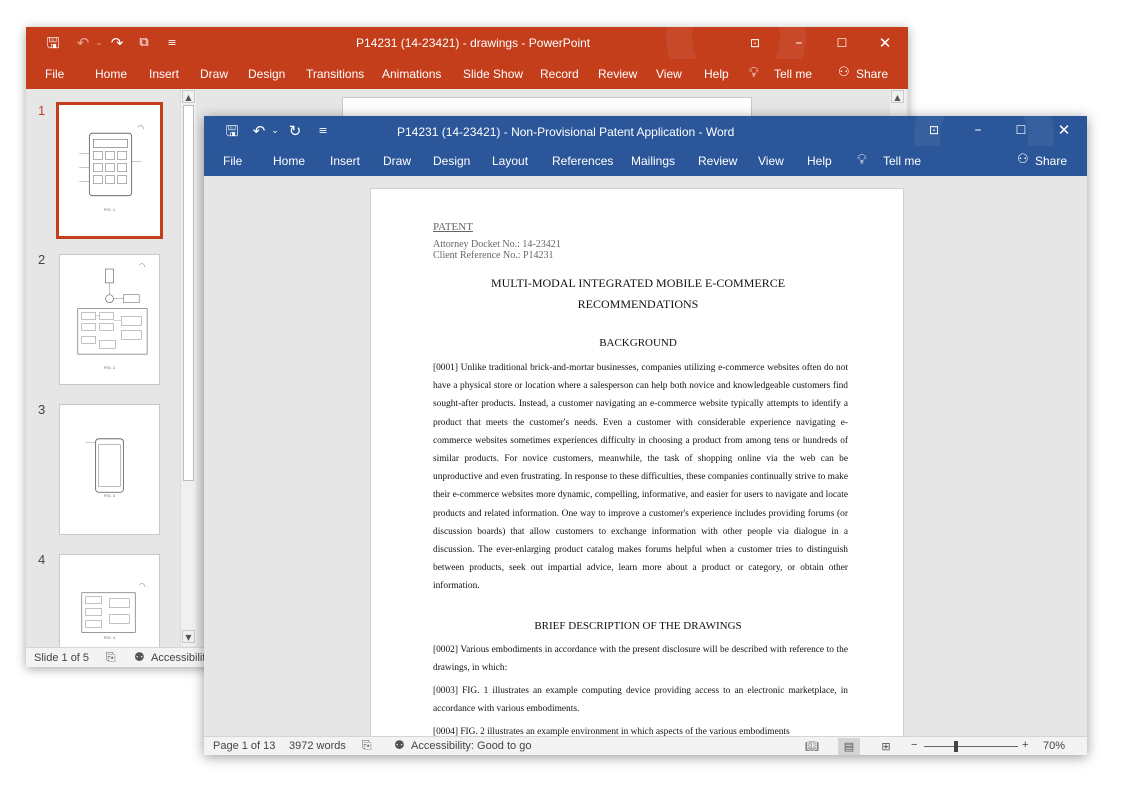 The width and height of the screenshot is (1121, 790). Describe the element at coordinates (638, 304) in the screenshot. I see `document-title-line-2: RECOMMENDATIONS` at that location.